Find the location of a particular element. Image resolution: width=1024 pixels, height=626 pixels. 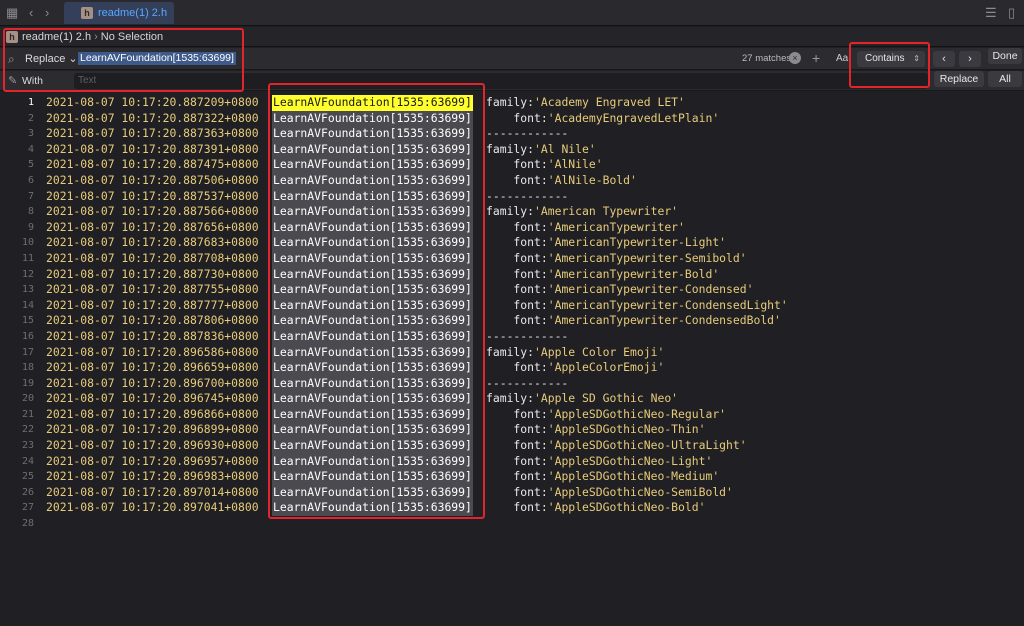

log-timestamp: 2021-08-07 10:17:20.896866+0800 is located at coordinates (152, 413).